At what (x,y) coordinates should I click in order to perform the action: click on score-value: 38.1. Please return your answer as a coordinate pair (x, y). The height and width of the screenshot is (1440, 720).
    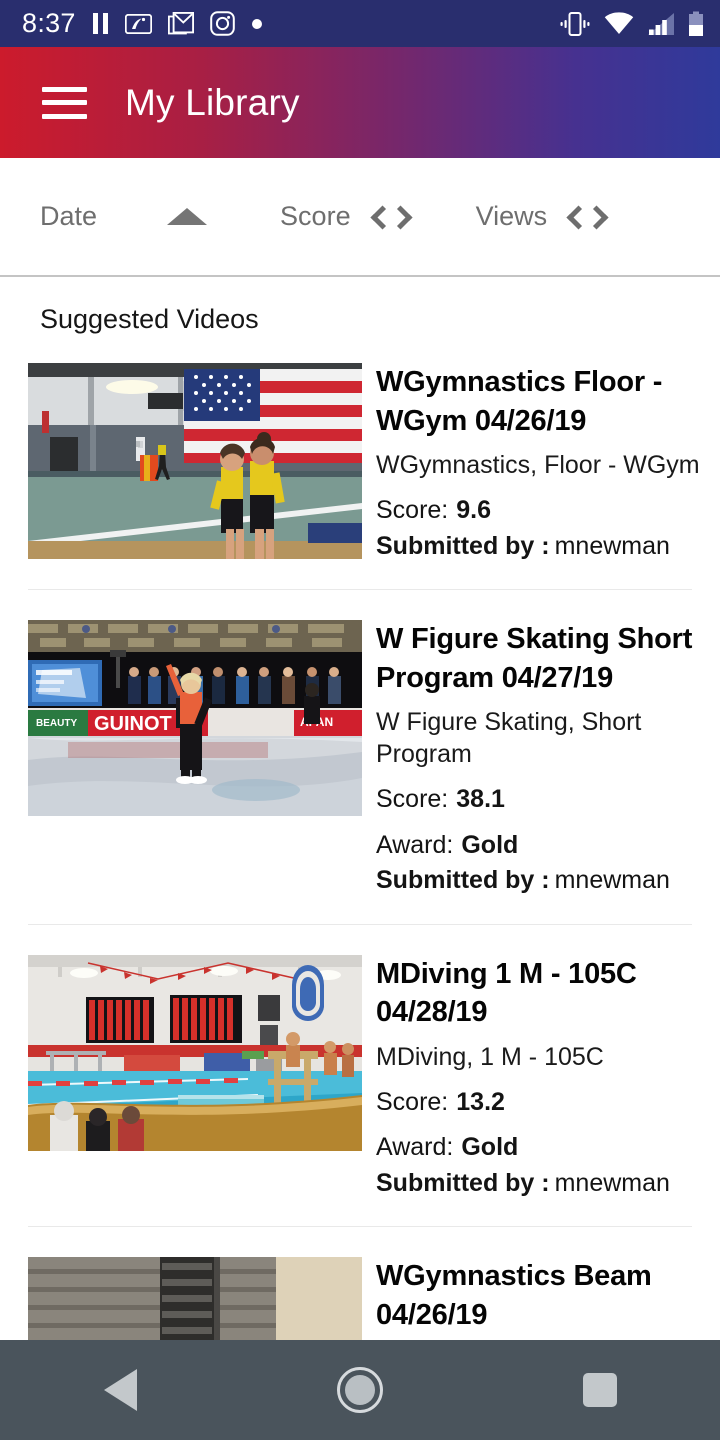
    Looking at the image, I should click on (480, 799).